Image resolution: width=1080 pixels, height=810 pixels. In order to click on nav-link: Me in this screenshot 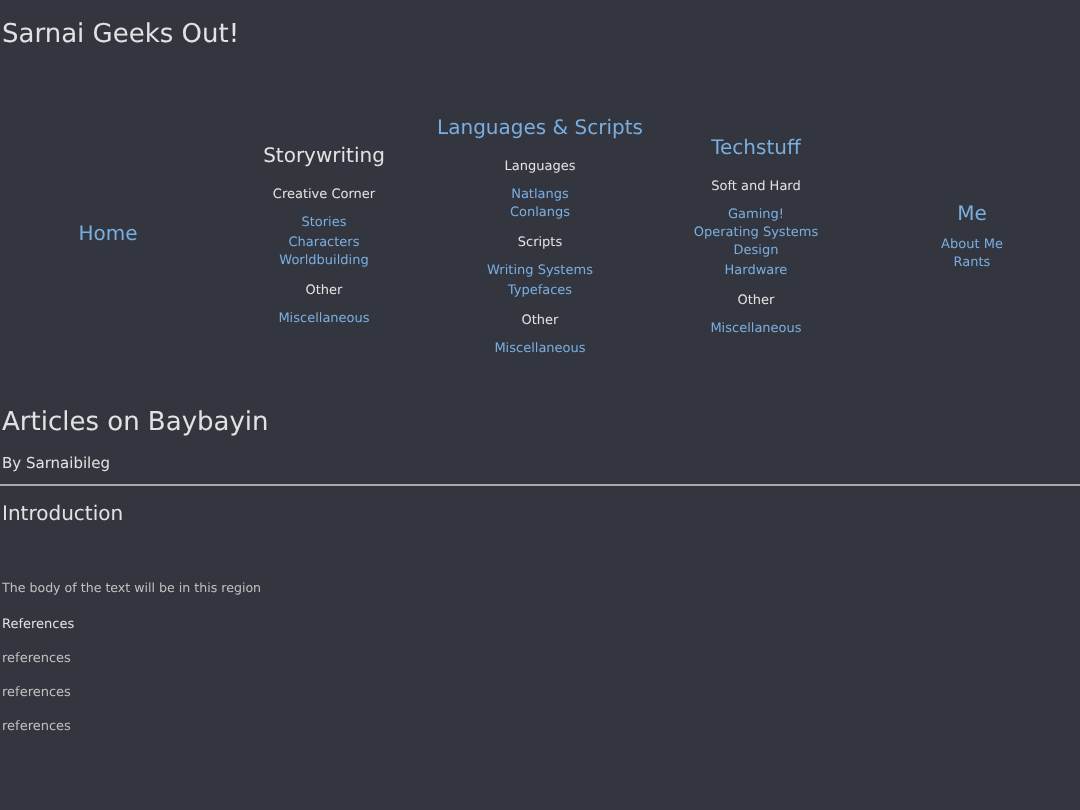, I will do `click(972, 214)`.